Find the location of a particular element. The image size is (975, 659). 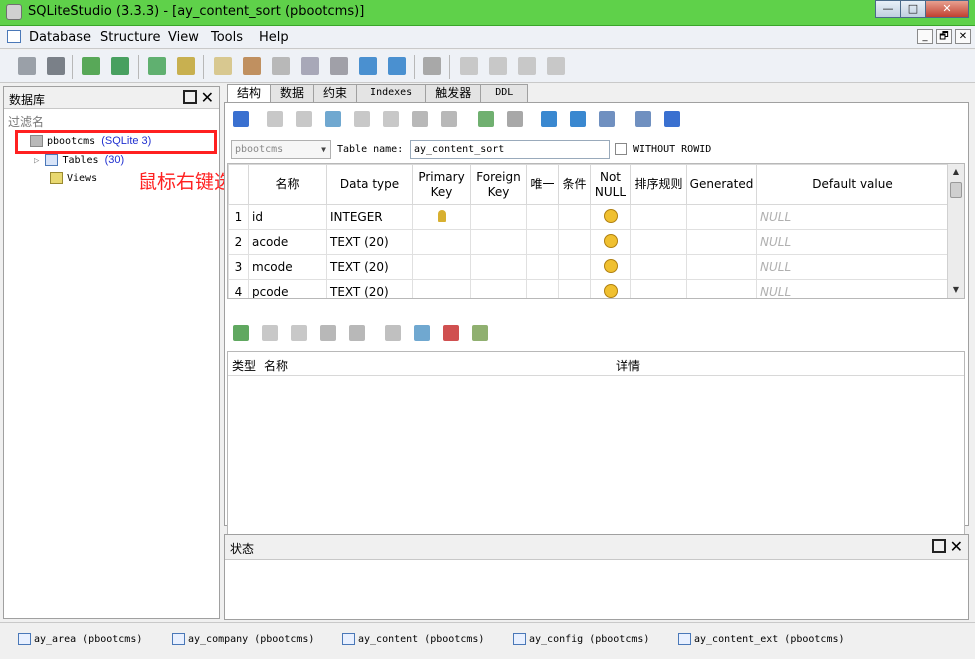

extension-icon is located at coordinates (339, 66).